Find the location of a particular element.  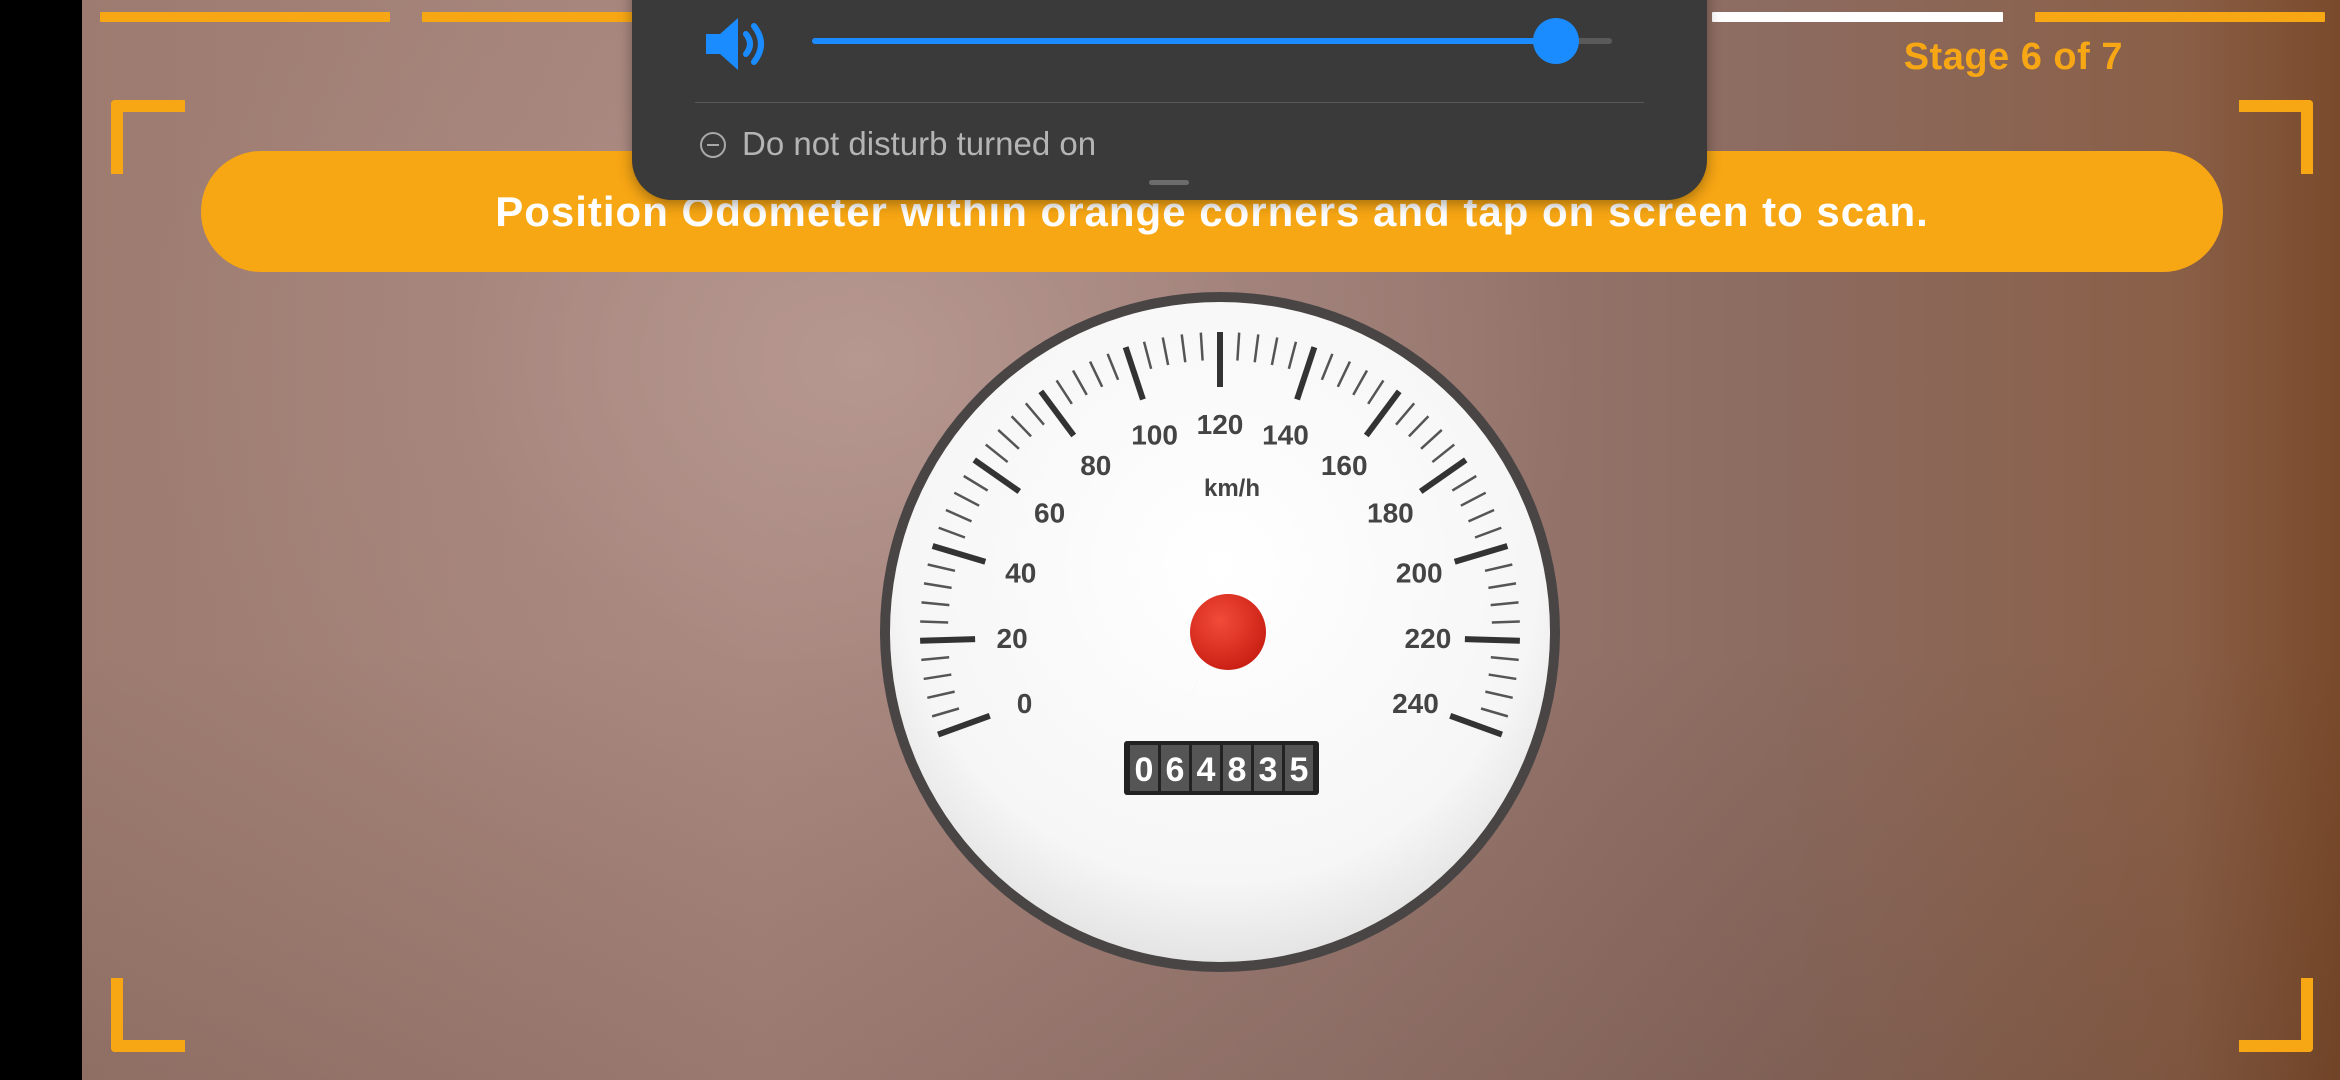

volume-slider is located at coordinates (1212, 41).